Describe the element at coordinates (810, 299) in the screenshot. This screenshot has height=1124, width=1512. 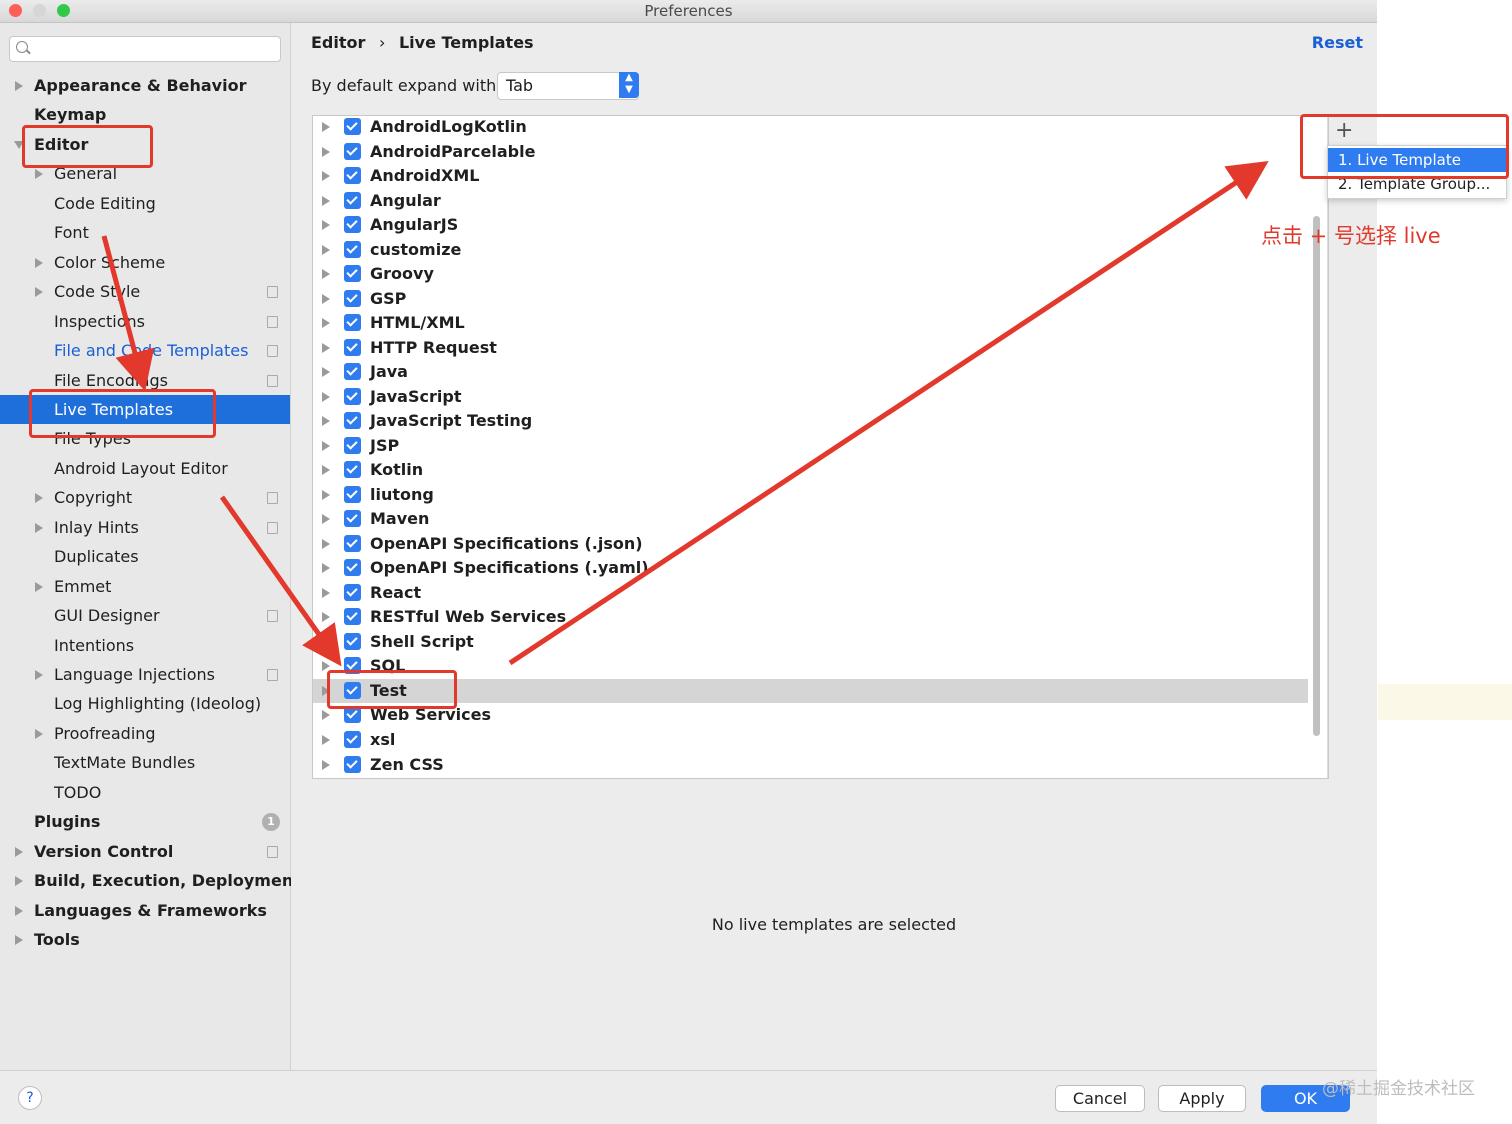
I see `template-group-row: GSP` at that location.